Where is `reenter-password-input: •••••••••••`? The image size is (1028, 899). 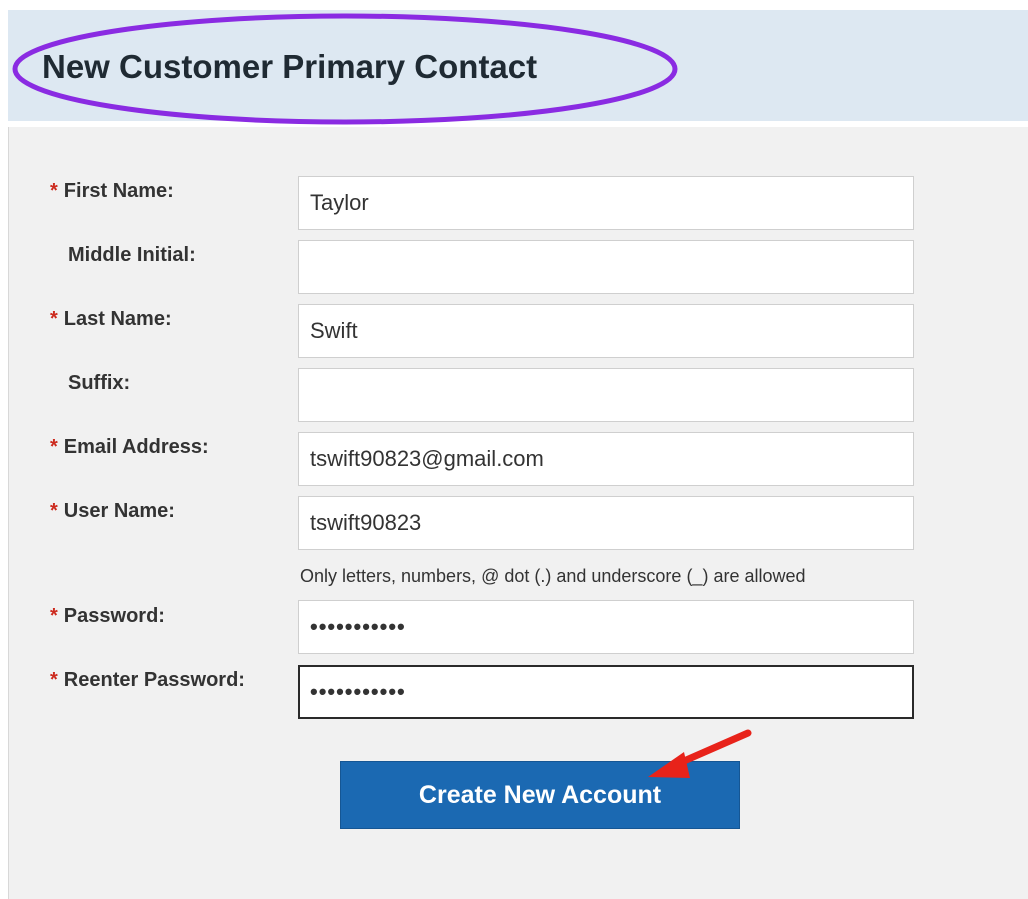 reenter-password-input: ••••••••••• is located at coordinates (606, 692).